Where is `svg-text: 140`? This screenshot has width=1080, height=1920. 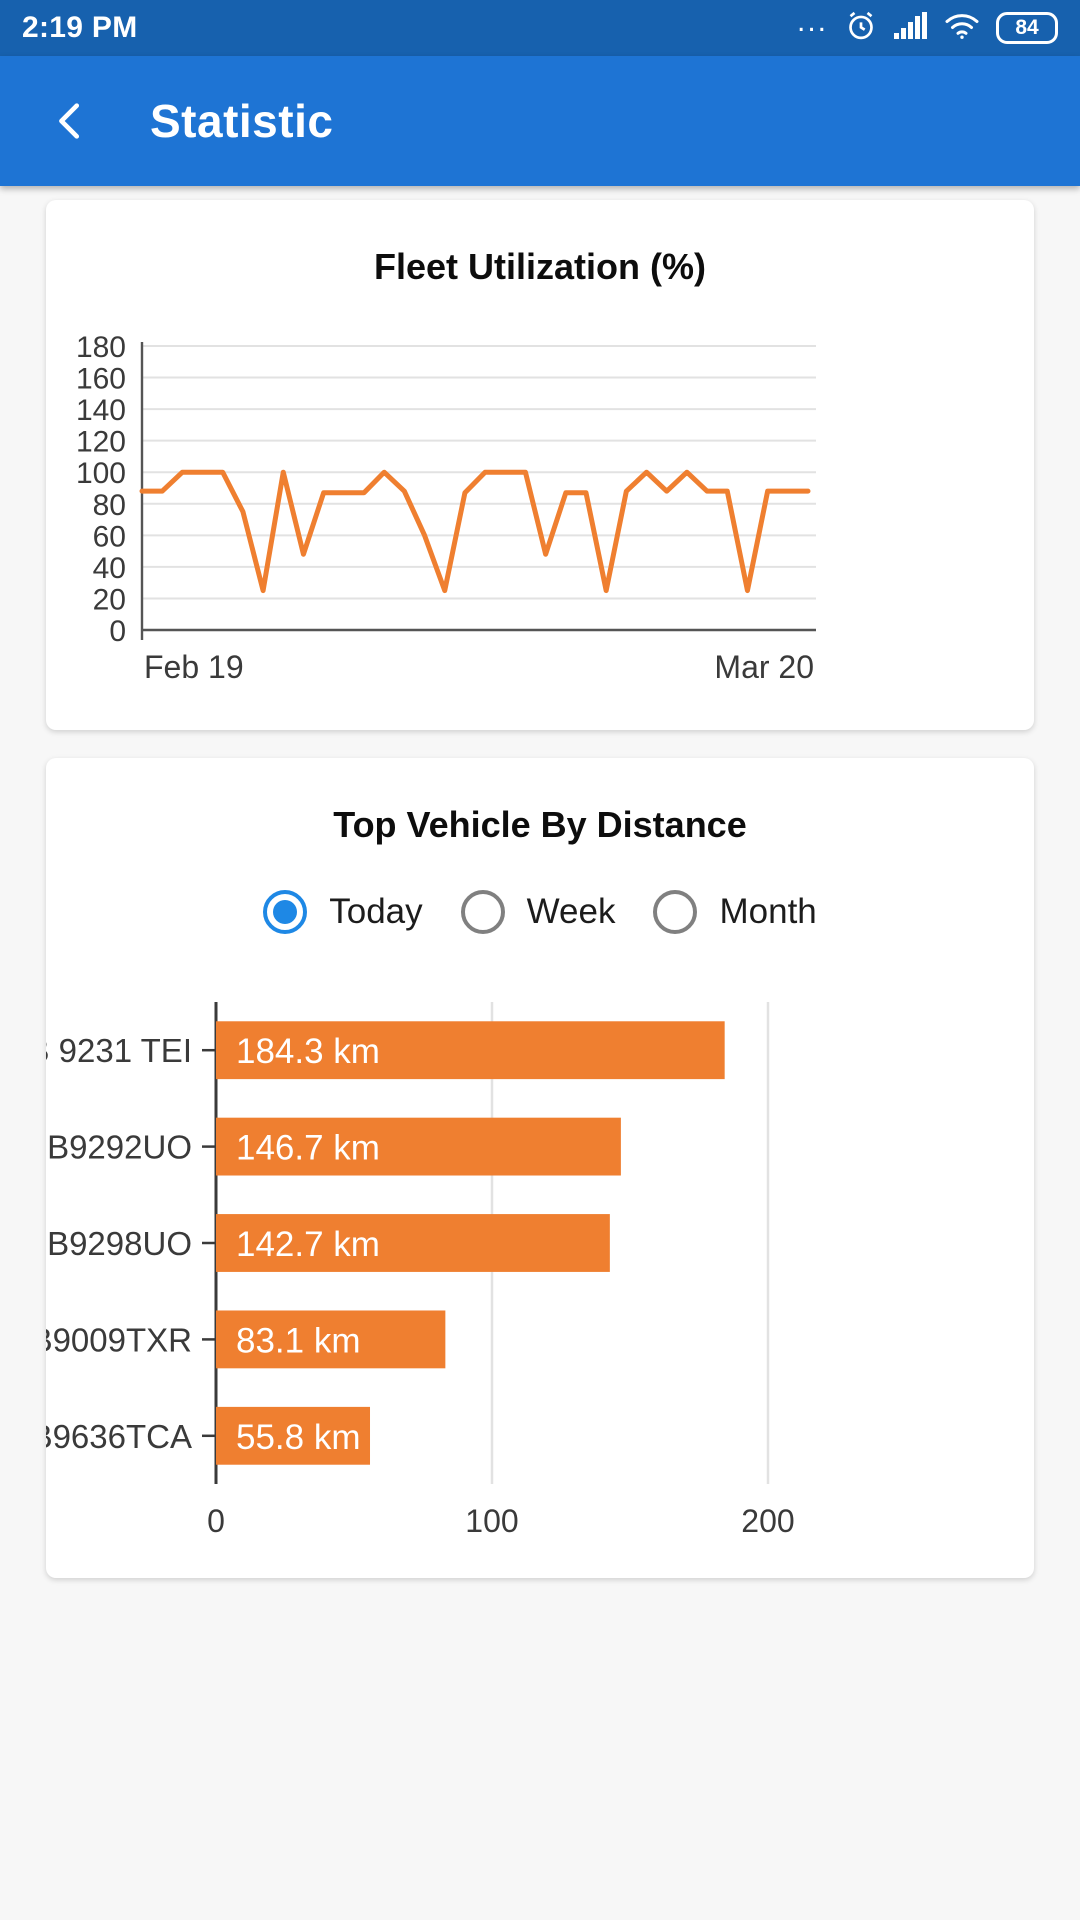 svg-text: 140 is located at coordinates (101, 410).